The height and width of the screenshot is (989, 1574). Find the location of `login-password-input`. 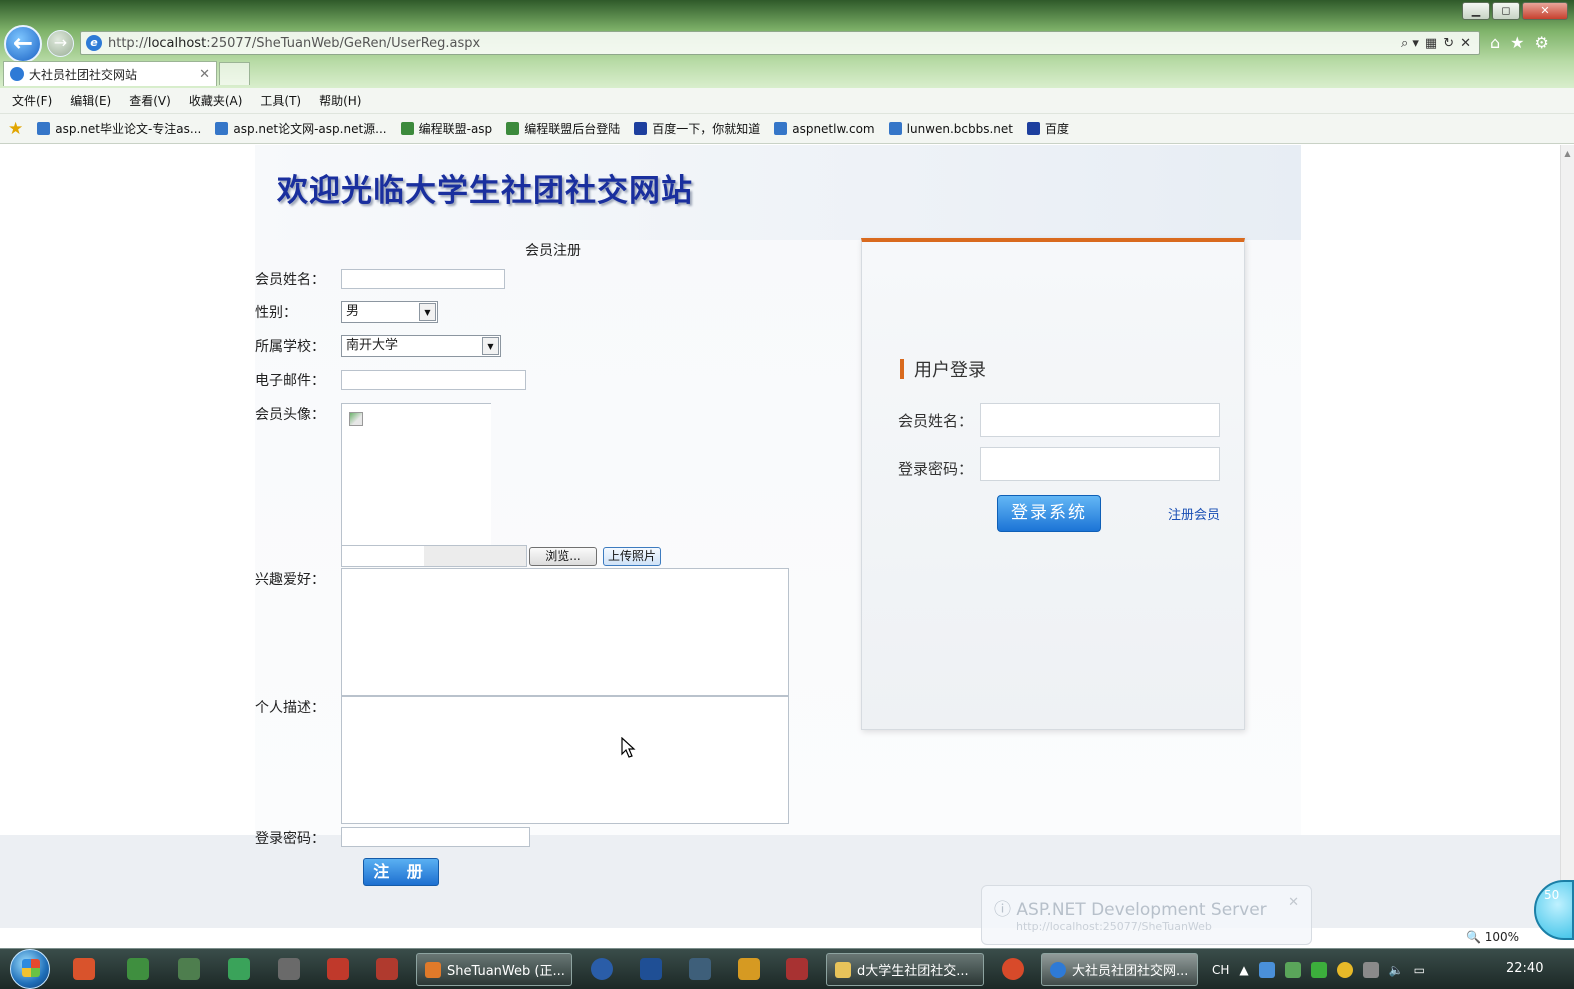

login-password-input is located at coordinates (1100, 464).